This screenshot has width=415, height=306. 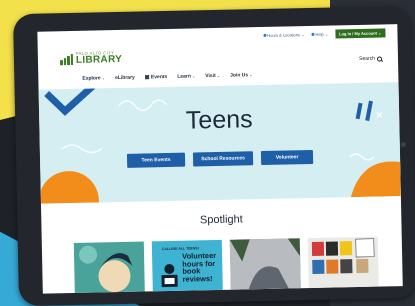 I want to click on library-logo: PALO ALTO CITY LIBRARY, so click(x=91, y=58).